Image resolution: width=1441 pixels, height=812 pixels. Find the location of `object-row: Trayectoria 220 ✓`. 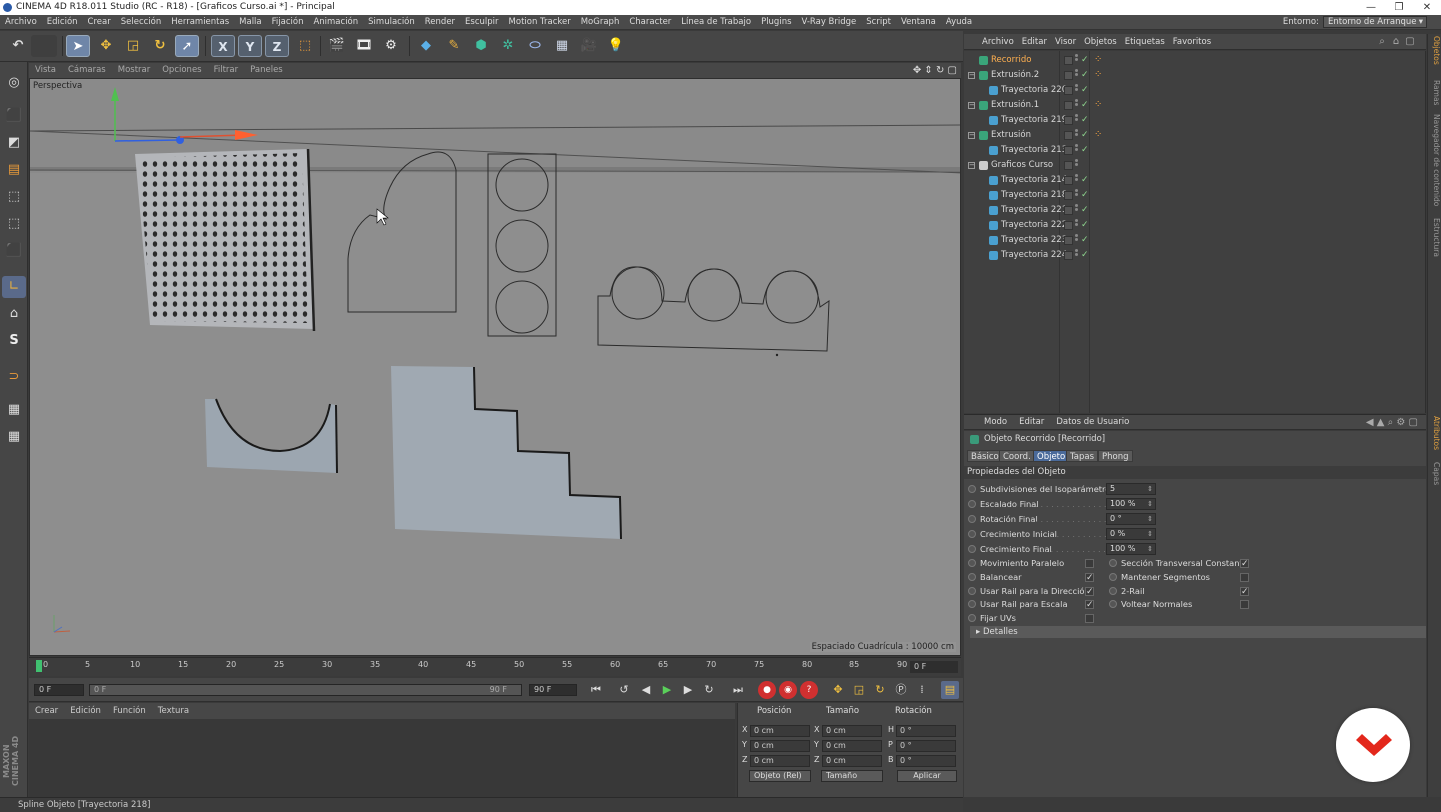

object-row: Trayectoria 220 ✓ is located at coordinates (1195, 90).